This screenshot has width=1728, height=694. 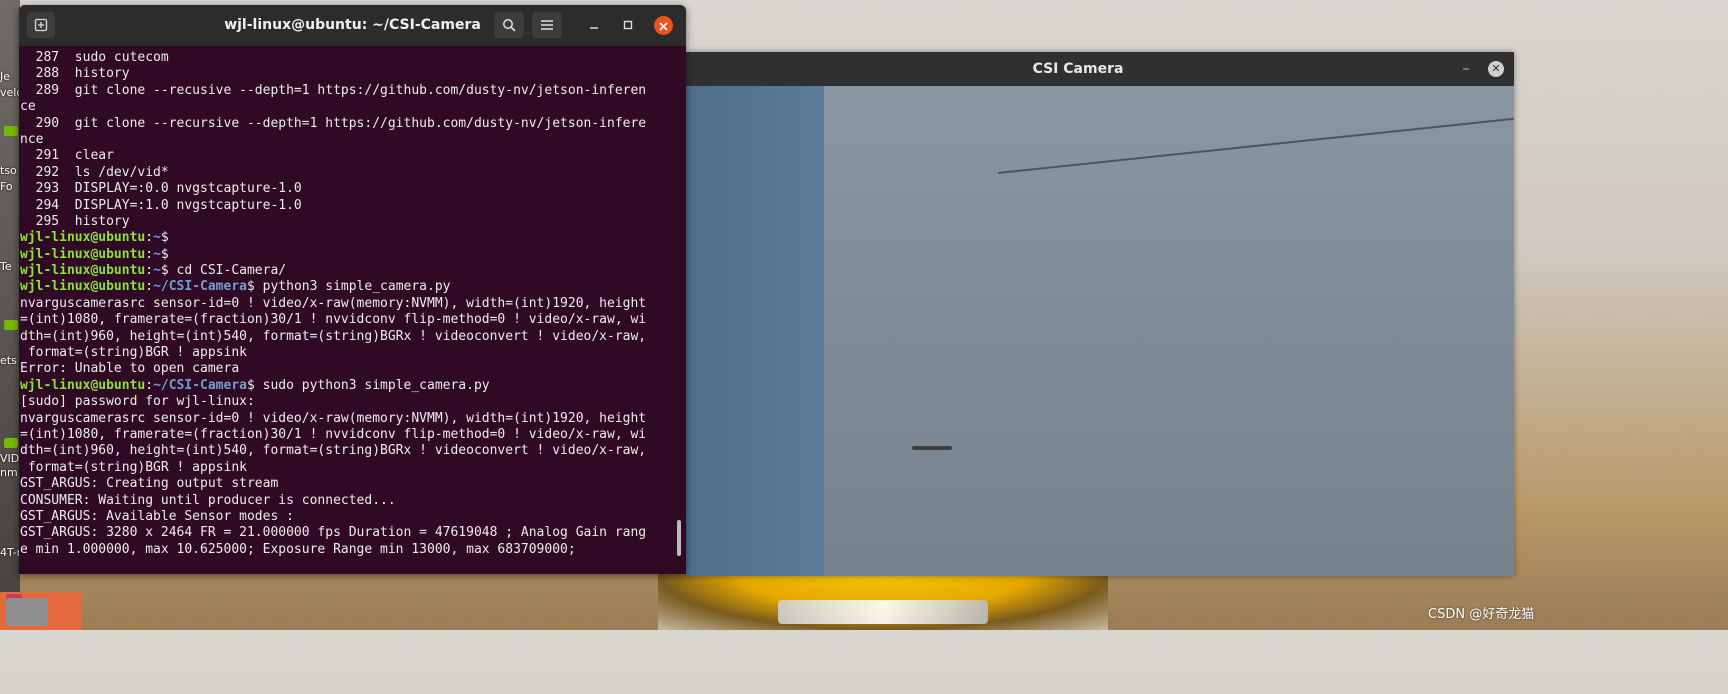 What do you see at coordinates (663, 25) in the screenshot?
I see `close-icon` at bounding box center [663, 25].